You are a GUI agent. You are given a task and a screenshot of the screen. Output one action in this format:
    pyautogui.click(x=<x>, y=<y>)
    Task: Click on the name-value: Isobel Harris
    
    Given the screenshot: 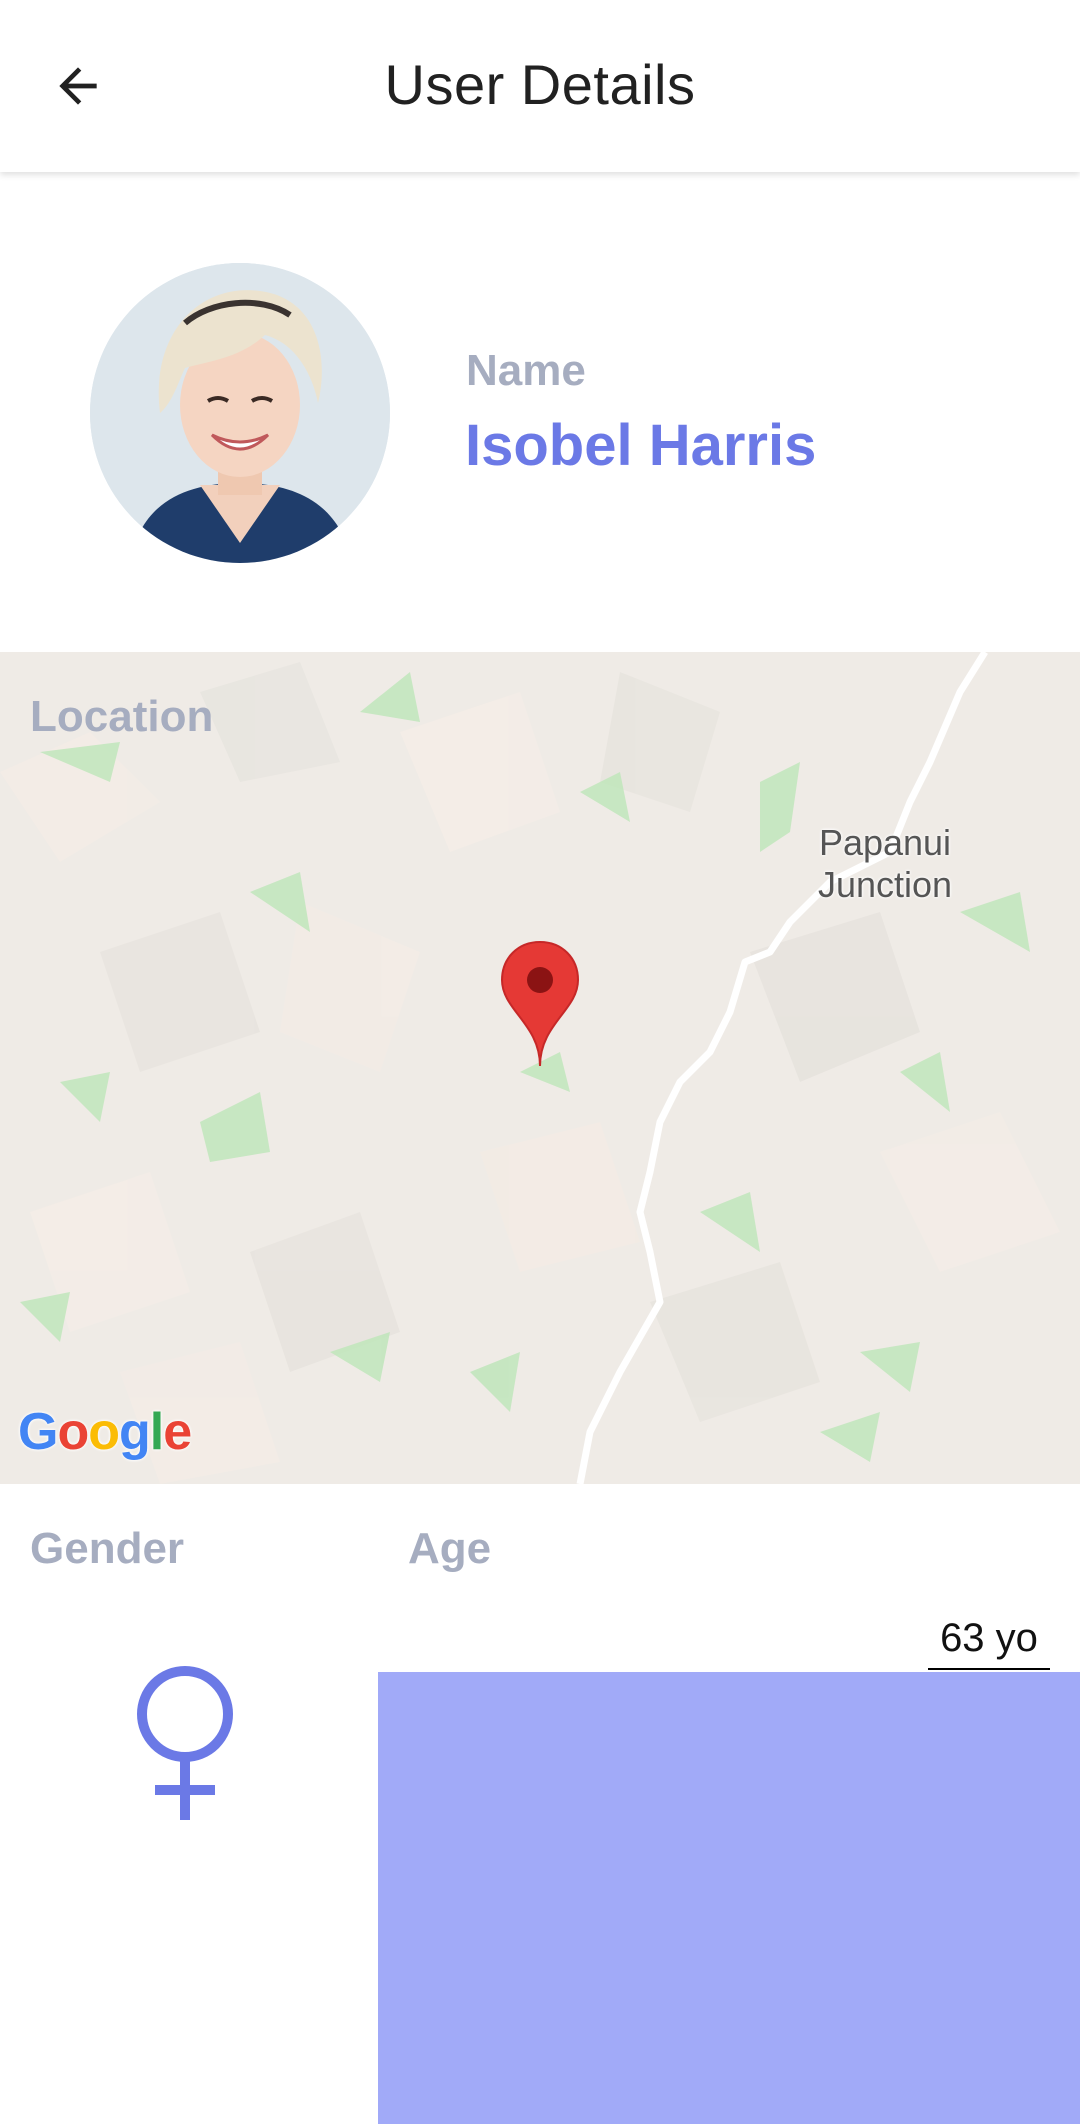 What is the action you would take?
    pyautogui.click(x=641, y=445)
    